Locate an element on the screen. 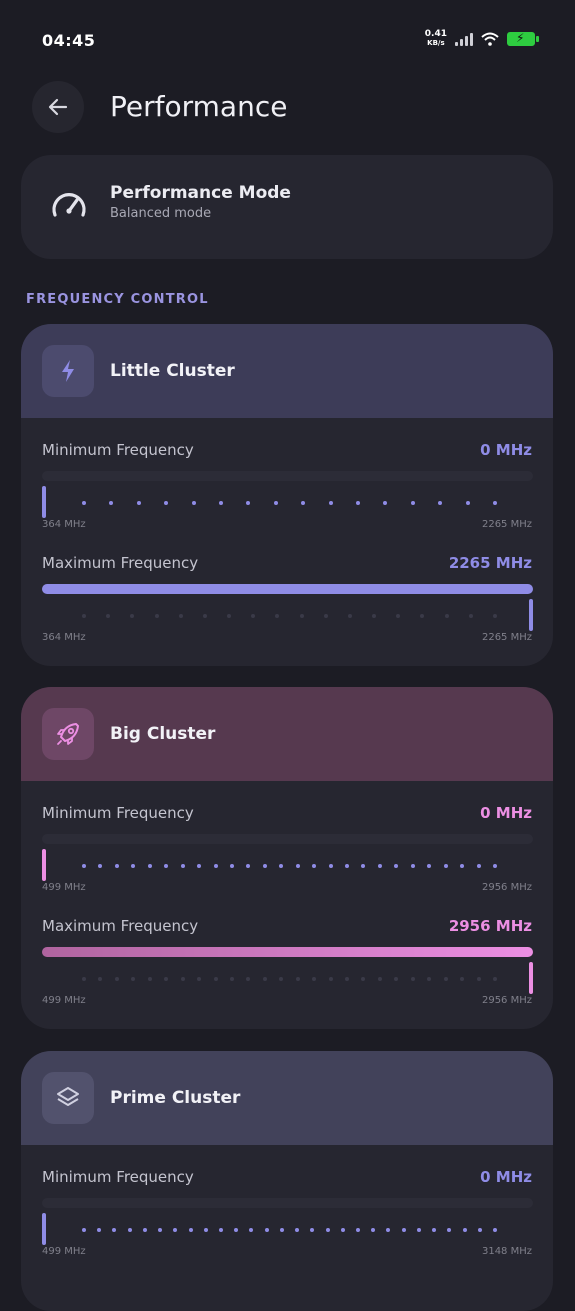  big-min-slider is located at coordinates (287, 866).